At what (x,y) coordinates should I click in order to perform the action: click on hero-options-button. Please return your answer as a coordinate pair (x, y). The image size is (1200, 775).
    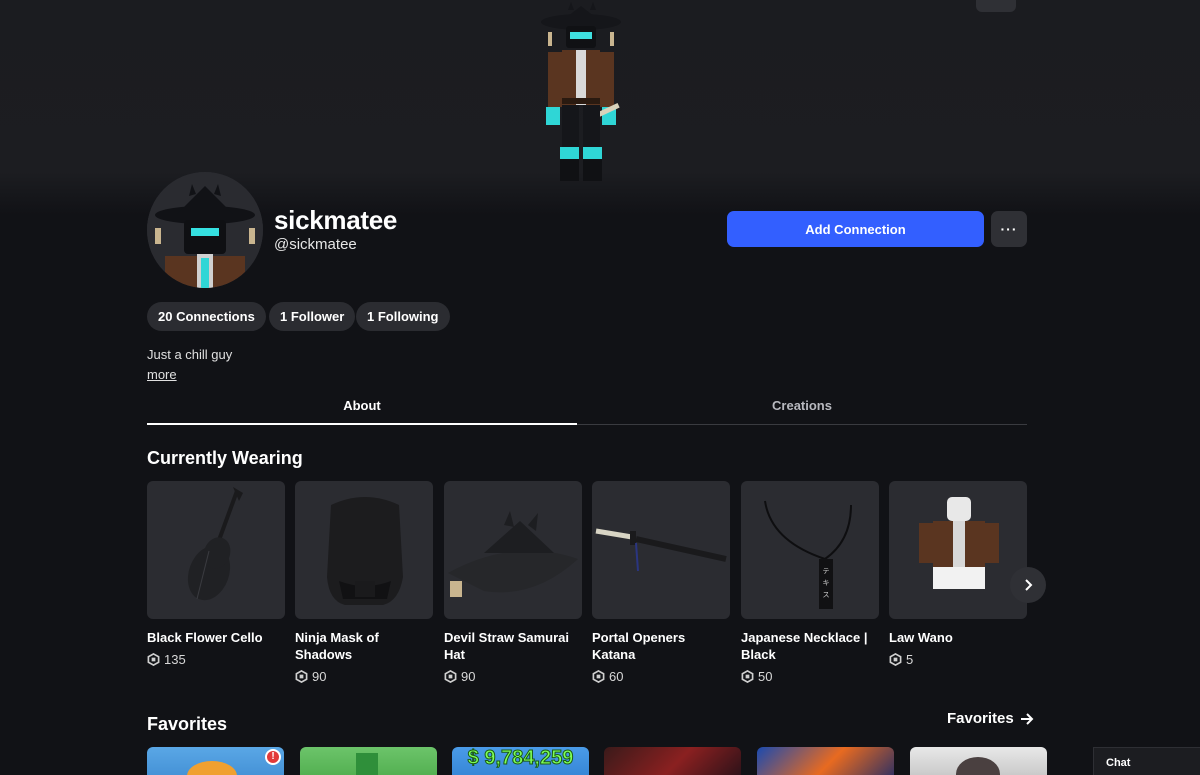
    Looking at the image, I should click on (996, 6).